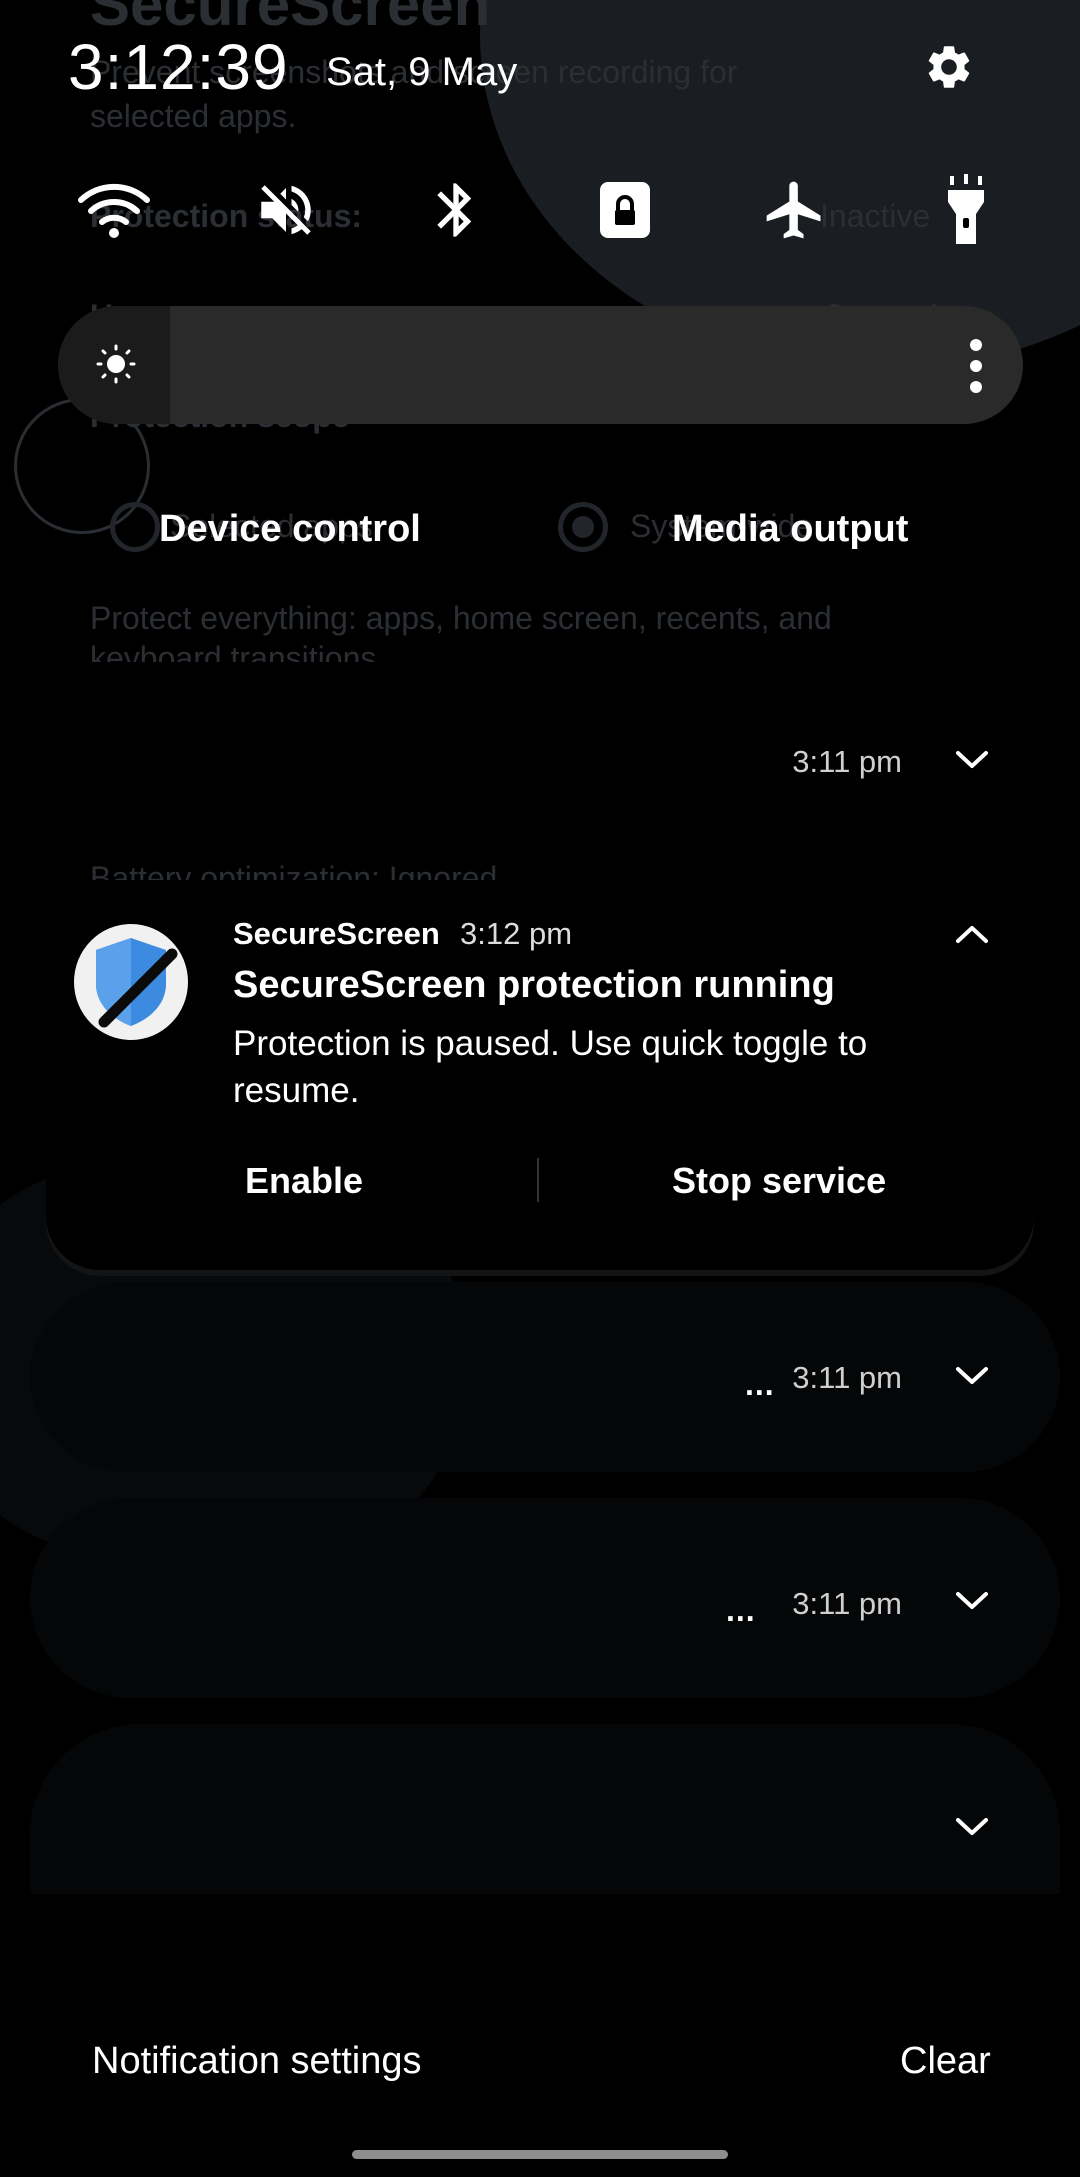 The width and height of the screenshot is (1080, 2177). What do you see at coordinates (290, 529) in the screenshot?
I see `device-control-button: Device control` at bounding box center [290, 529].